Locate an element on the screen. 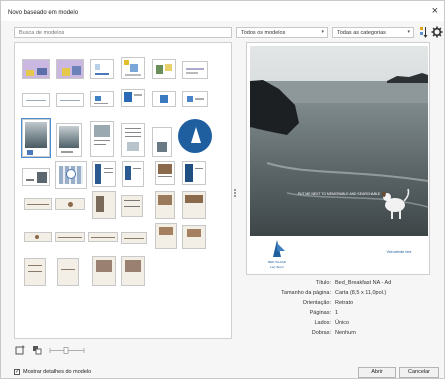 Image resolution: width=445 pixels, height=379 pixels. detail-label: Orientação: is located at coordinates (316, 303).